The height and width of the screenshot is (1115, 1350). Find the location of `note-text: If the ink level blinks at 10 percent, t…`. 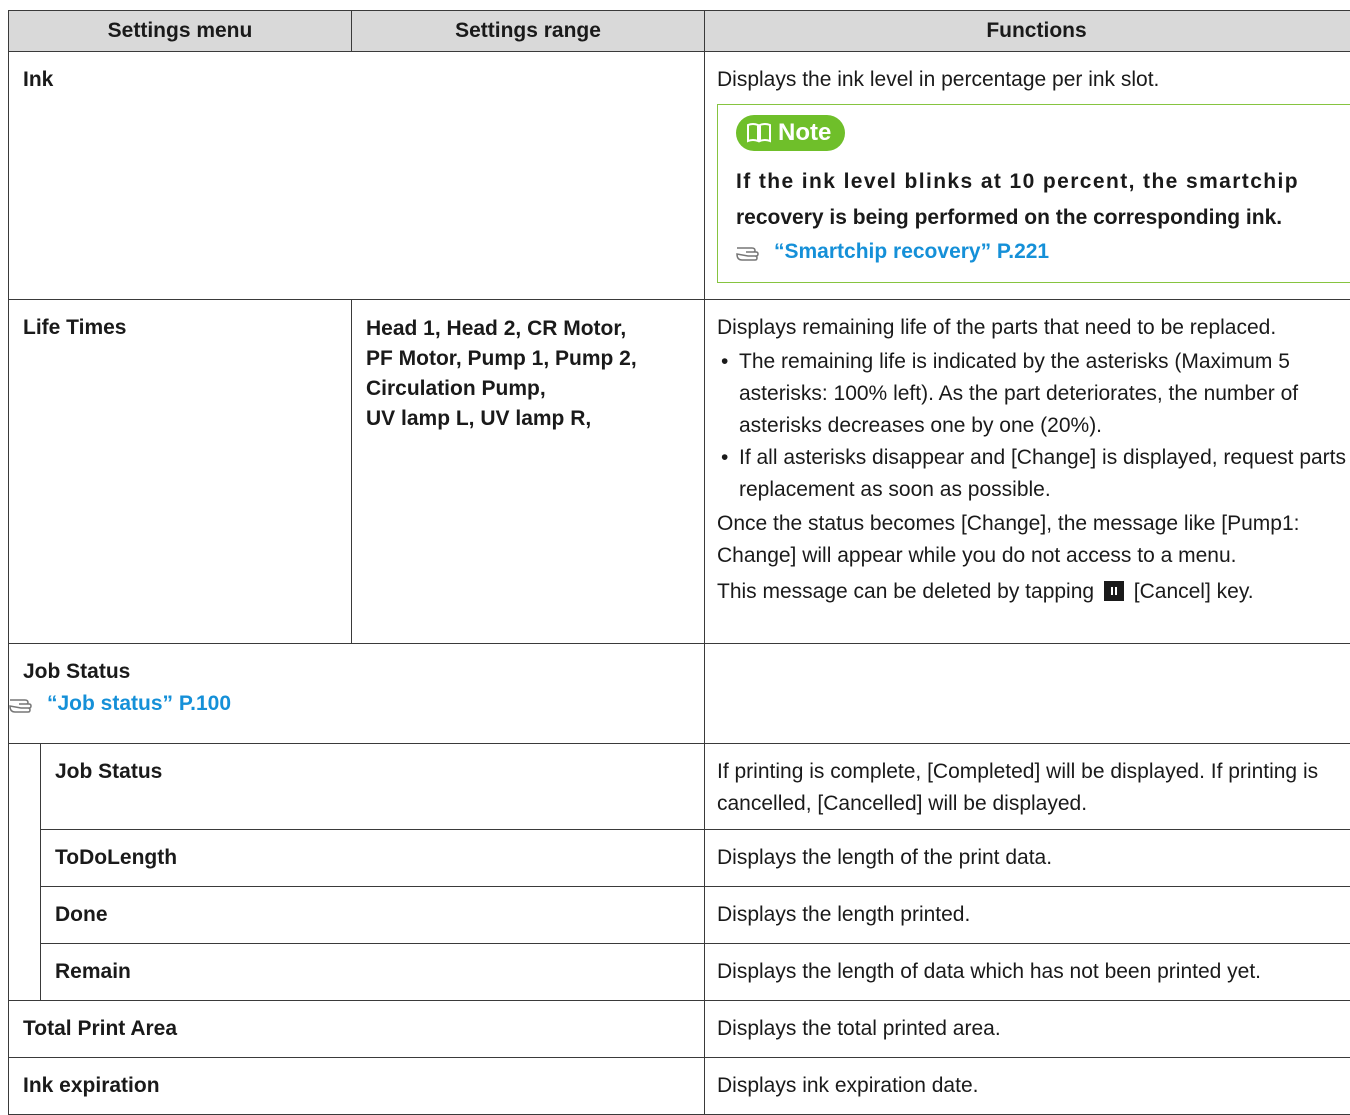

note-text: If the ink level blinks at 10 percent, t… is located at coordinates (1043, 200).